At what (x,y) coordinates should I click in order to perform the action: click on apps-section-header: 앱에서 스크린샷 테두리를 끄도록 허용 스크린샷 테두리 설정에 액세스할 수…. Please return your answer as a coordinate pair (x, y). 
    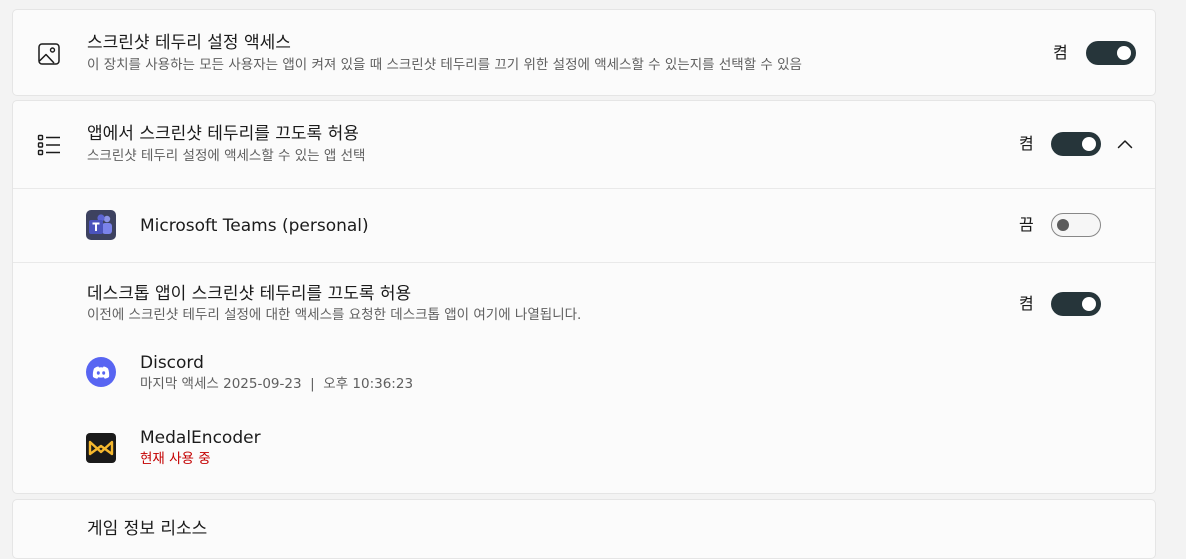
    Looking at the image, I should click on (584, 144).